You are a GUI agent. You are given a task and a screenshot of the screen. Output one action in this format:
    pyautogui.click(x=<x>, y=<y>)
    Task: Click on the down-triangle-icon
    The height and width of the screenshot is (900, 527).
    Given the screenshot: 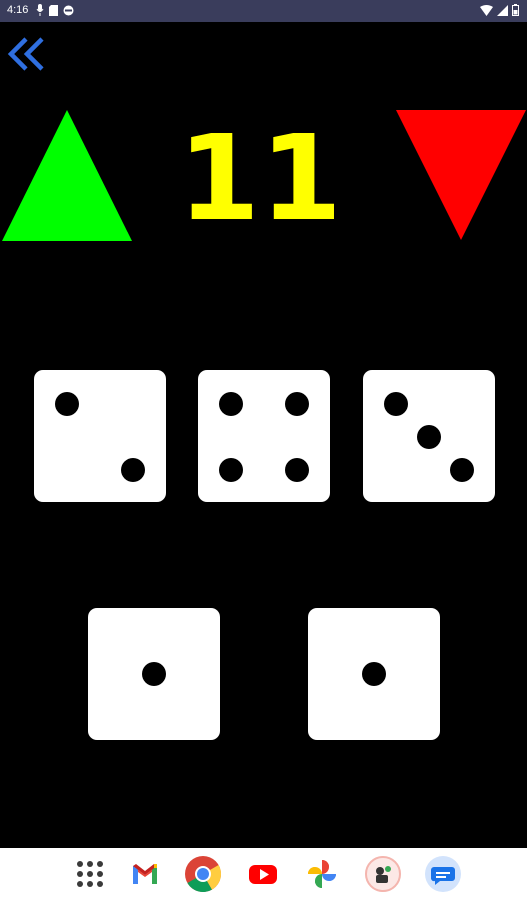 What is the action you would take?
    pyautogui.click(x=461, y=175)
    